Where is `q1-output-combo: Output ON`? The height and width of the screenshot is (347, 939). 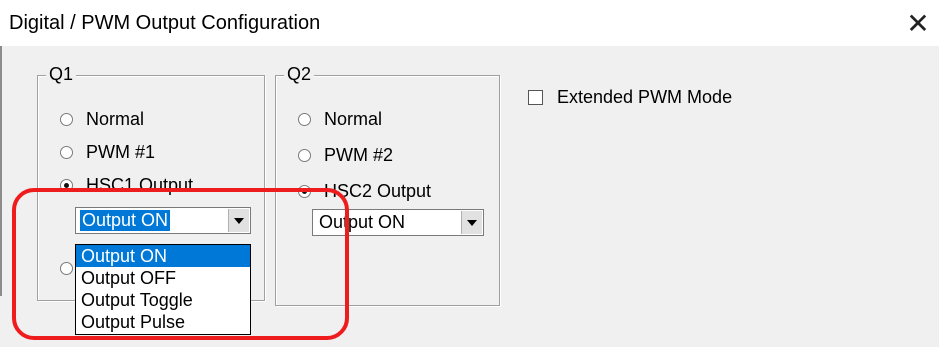 q1-output-combo: Output ON is located at coordinates (163, 220).